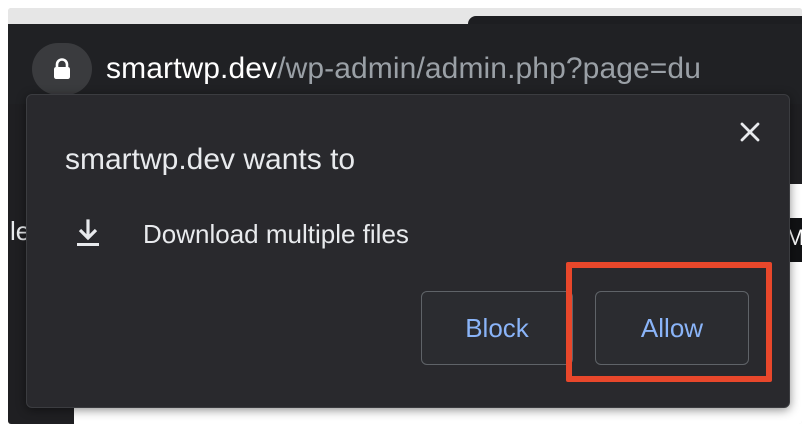 The height and width of the screenshot is (432, 810). I want to click on permission-item: Download multiple files, so click(240, 234).